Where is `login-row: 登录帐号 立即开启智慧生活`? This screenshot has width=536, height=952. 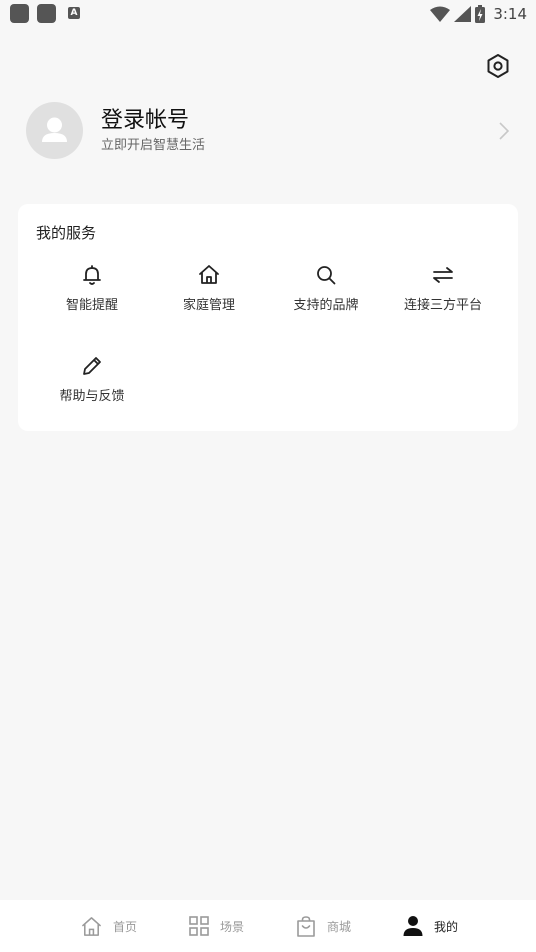
login-row: 登录帐号 立即开启智慧生活 is located at coordinates (271, 131).